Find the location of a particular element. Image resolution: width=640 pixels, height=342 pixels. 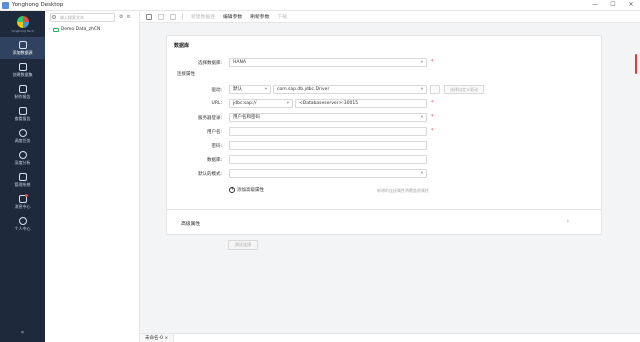

schema-label: 默认的模式: is located at coordinates (209, 174).